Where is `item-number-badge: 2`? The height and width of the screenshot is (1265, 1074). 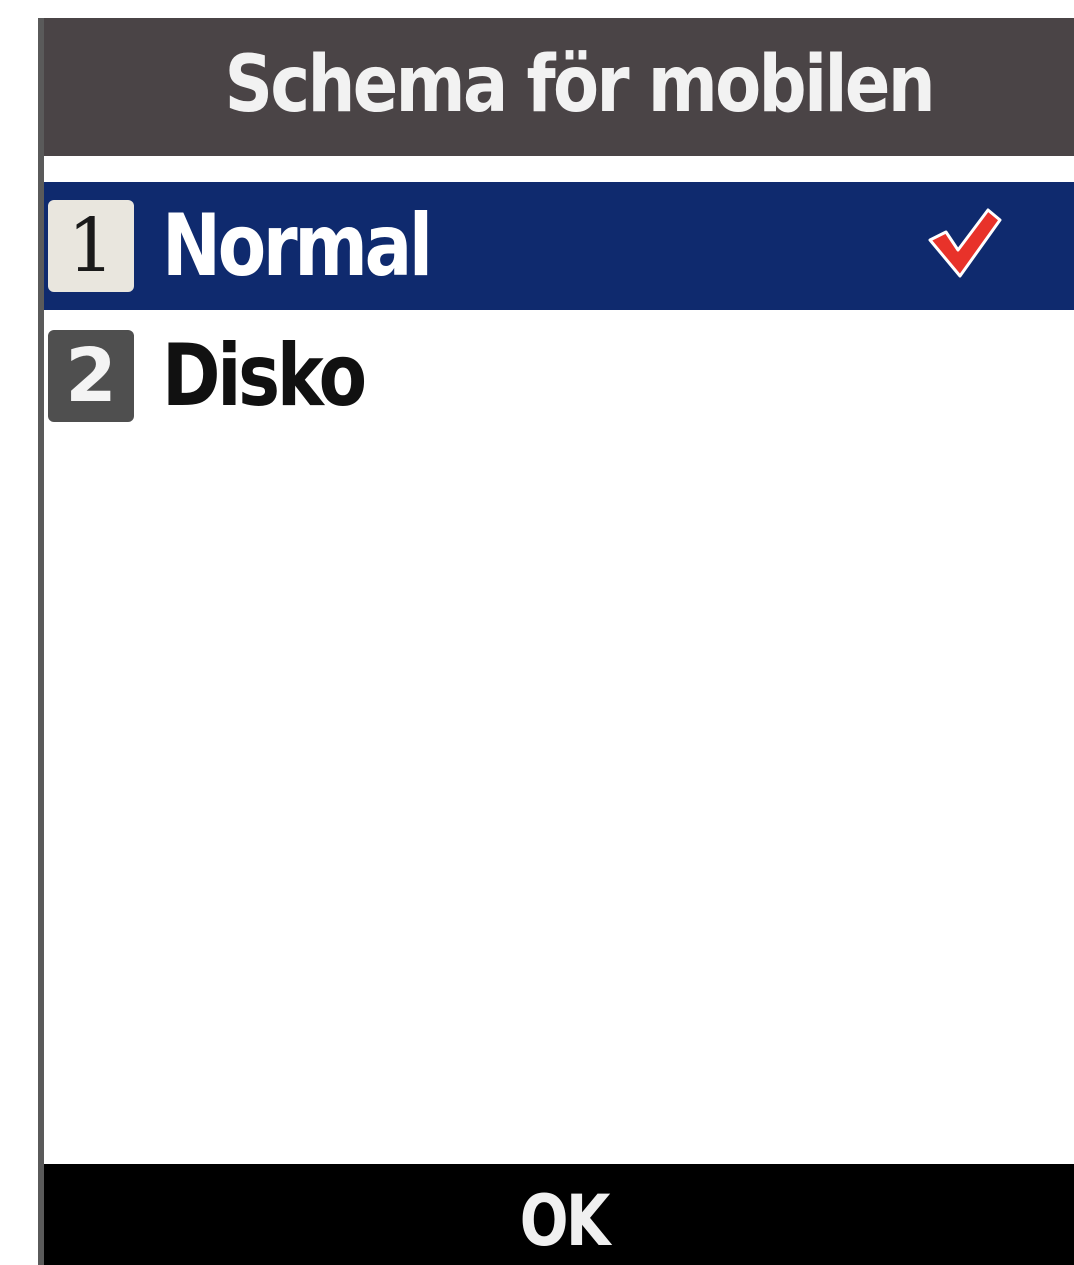 item-number-badge: 2 is located at coordinates (91, 376).